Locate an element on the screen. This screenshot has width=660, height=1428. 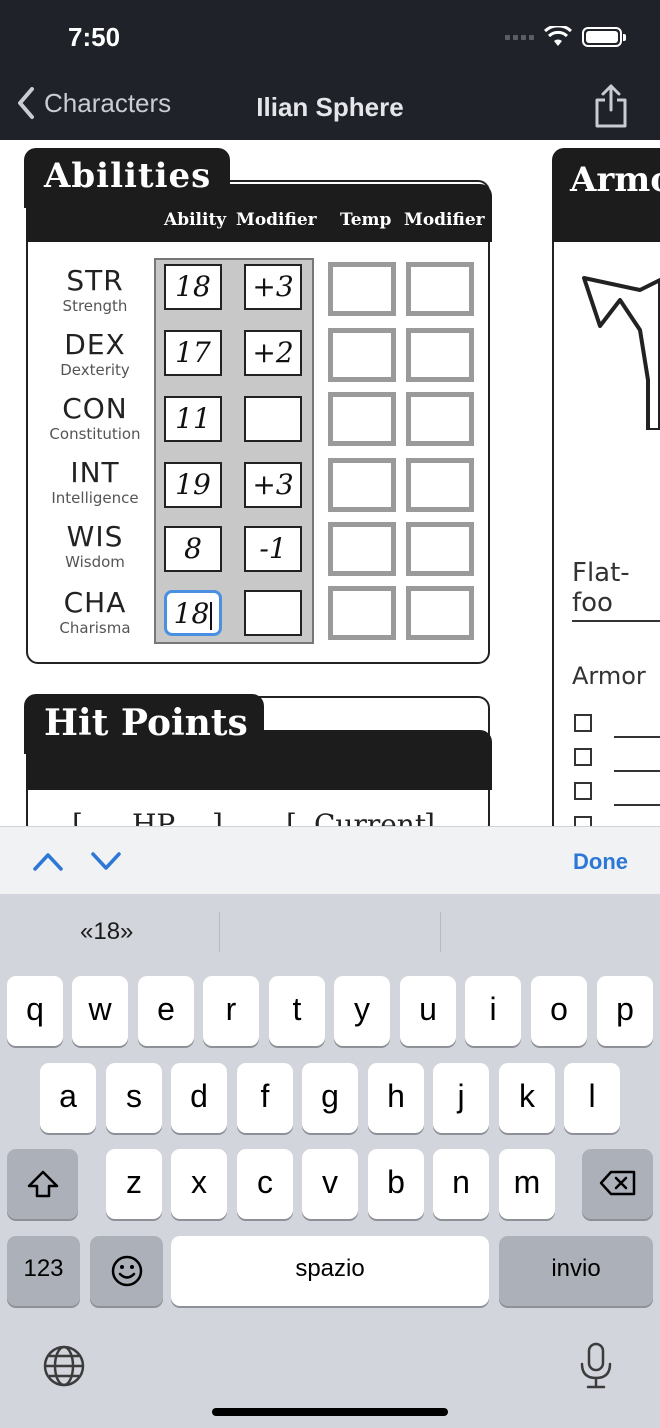
key-b: b is located at coordinates (396, 1184).